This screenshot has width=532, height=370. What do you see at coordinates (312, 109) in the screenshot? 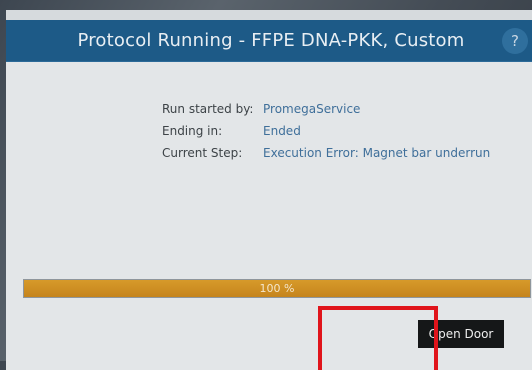
I see `run-started-by-value: PromegaService` at bounding box center [312, 109].